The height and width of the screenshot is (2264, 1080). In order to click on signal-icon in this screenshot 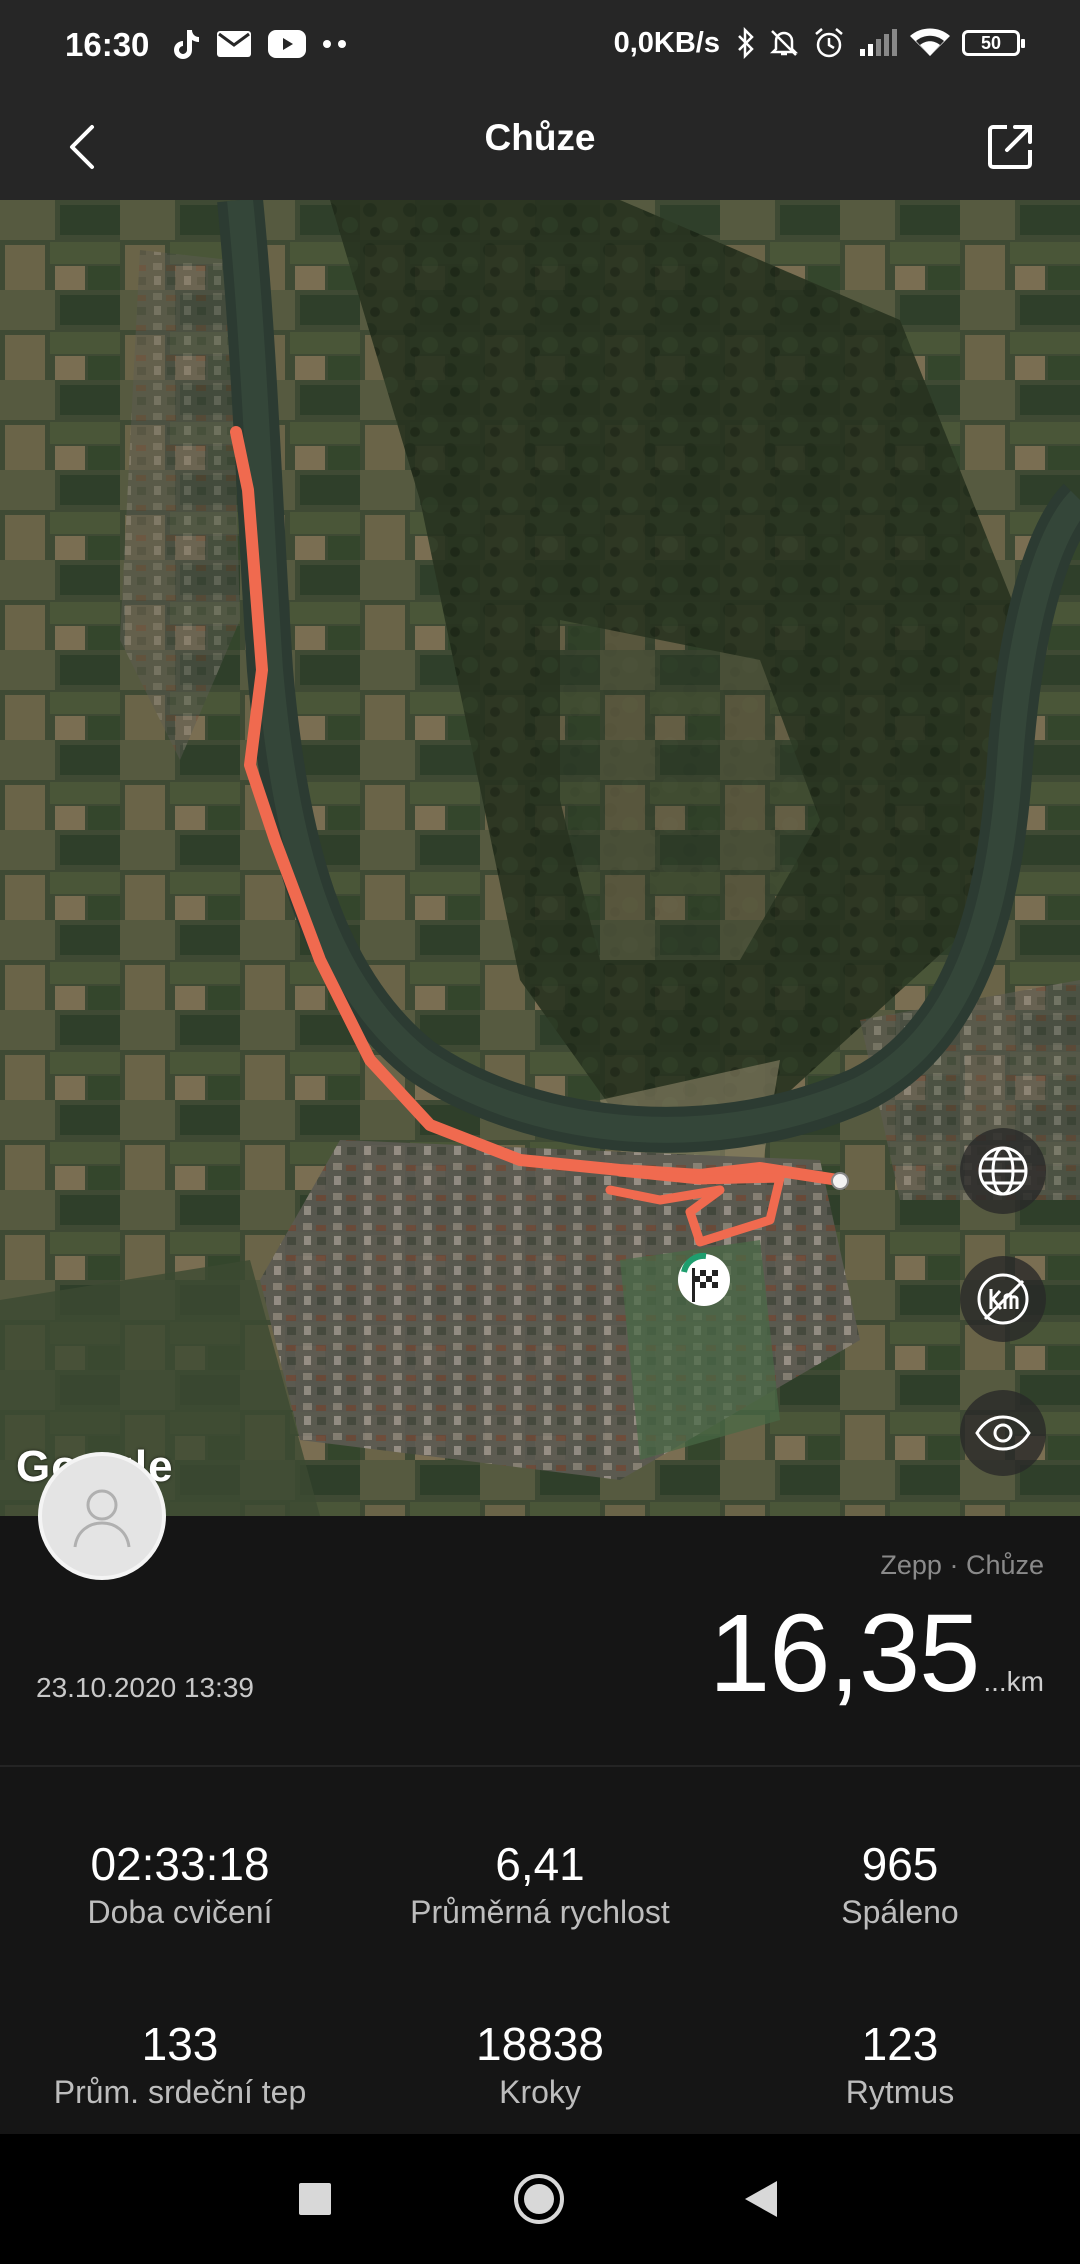, I will do `click(878, 42)`.